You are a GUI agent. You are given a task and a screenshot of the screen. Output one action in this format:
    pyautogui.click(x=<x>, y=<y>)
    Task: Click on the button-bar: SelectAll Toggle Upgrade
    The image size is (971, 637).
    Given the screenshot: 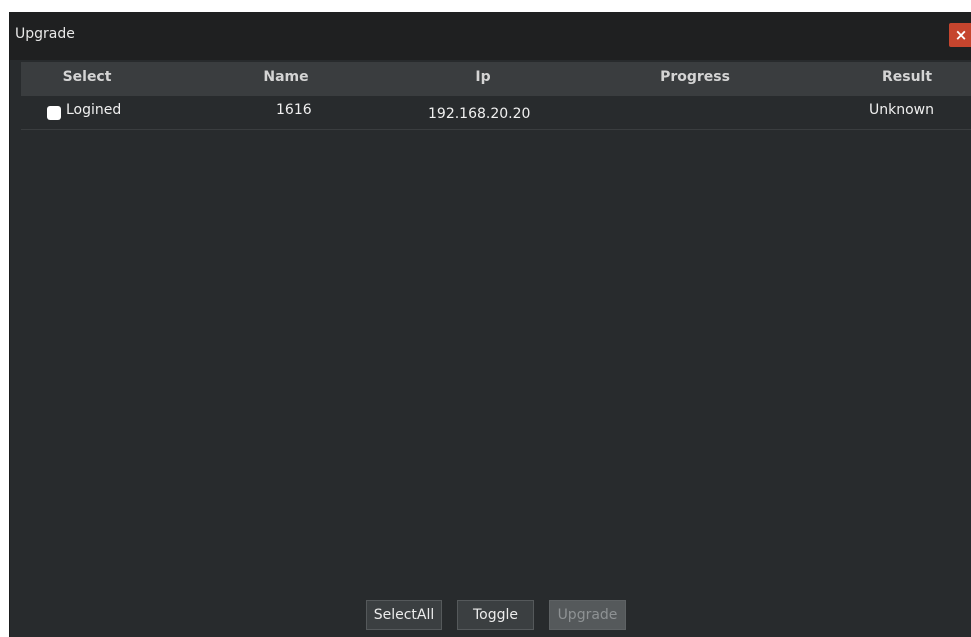 What is the action you would take?
    pyautogui.click(x=490, y=614)
    